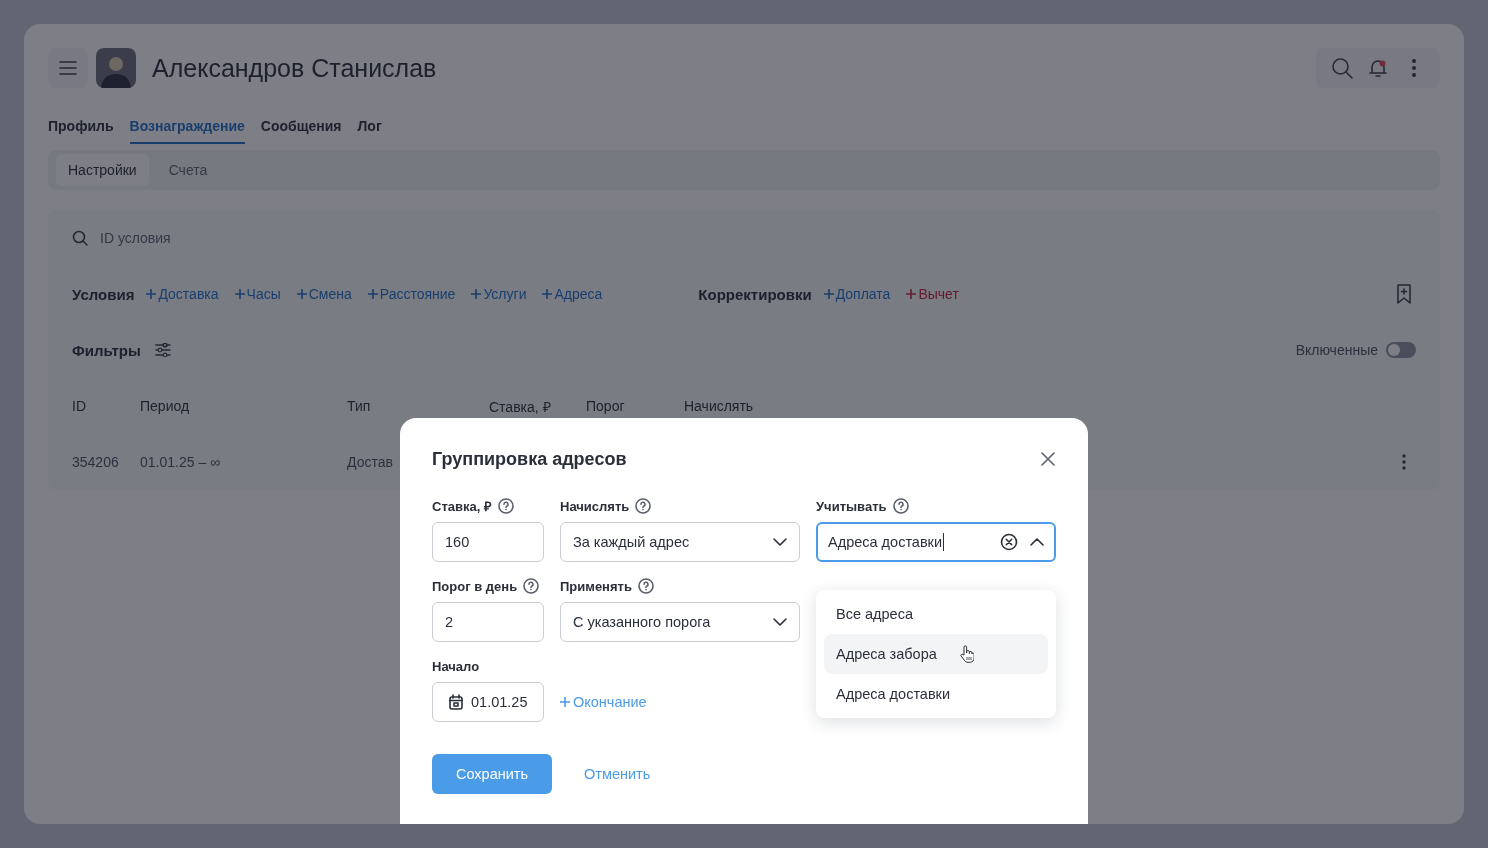  What do you see at coordinates (1037, 542) in the screenshot?
I see `chevron-up-icon` at bounding box center [1037, 542].